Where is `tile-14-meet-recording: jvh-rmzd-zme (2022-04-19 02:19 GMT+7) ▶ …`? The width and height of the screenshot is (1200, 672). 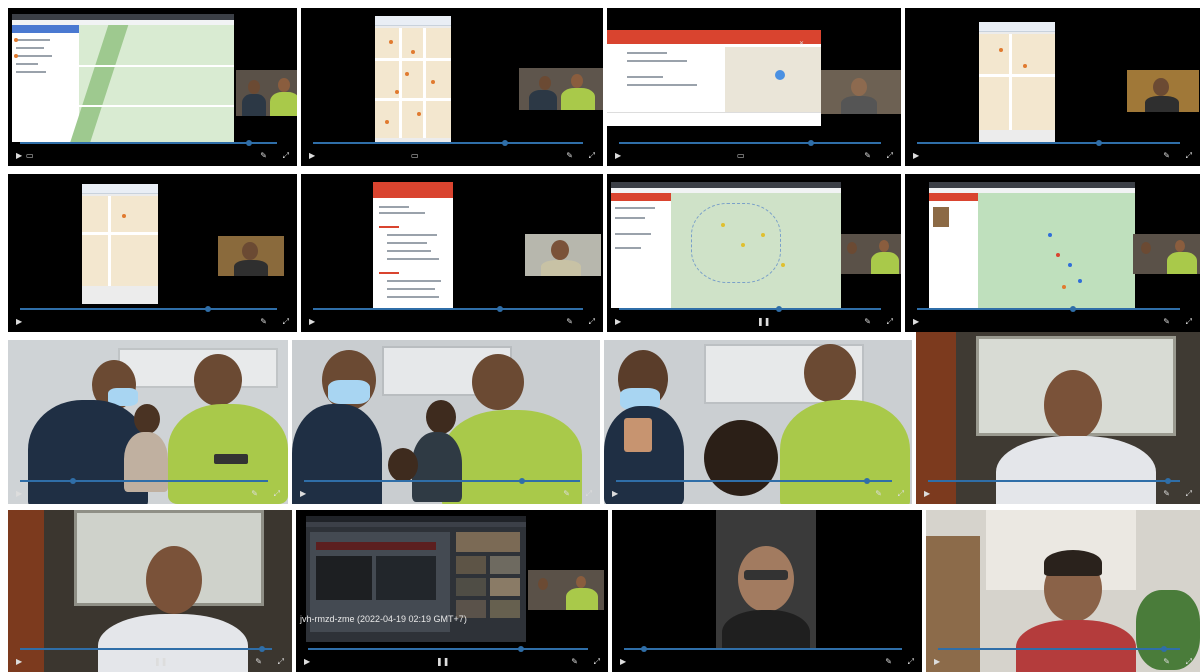
tile-14-meet-recording: jvh-rmzd-zme (2022-04-19 02:19 GMT+7) ▶ … is located at coordinates (452, 591).